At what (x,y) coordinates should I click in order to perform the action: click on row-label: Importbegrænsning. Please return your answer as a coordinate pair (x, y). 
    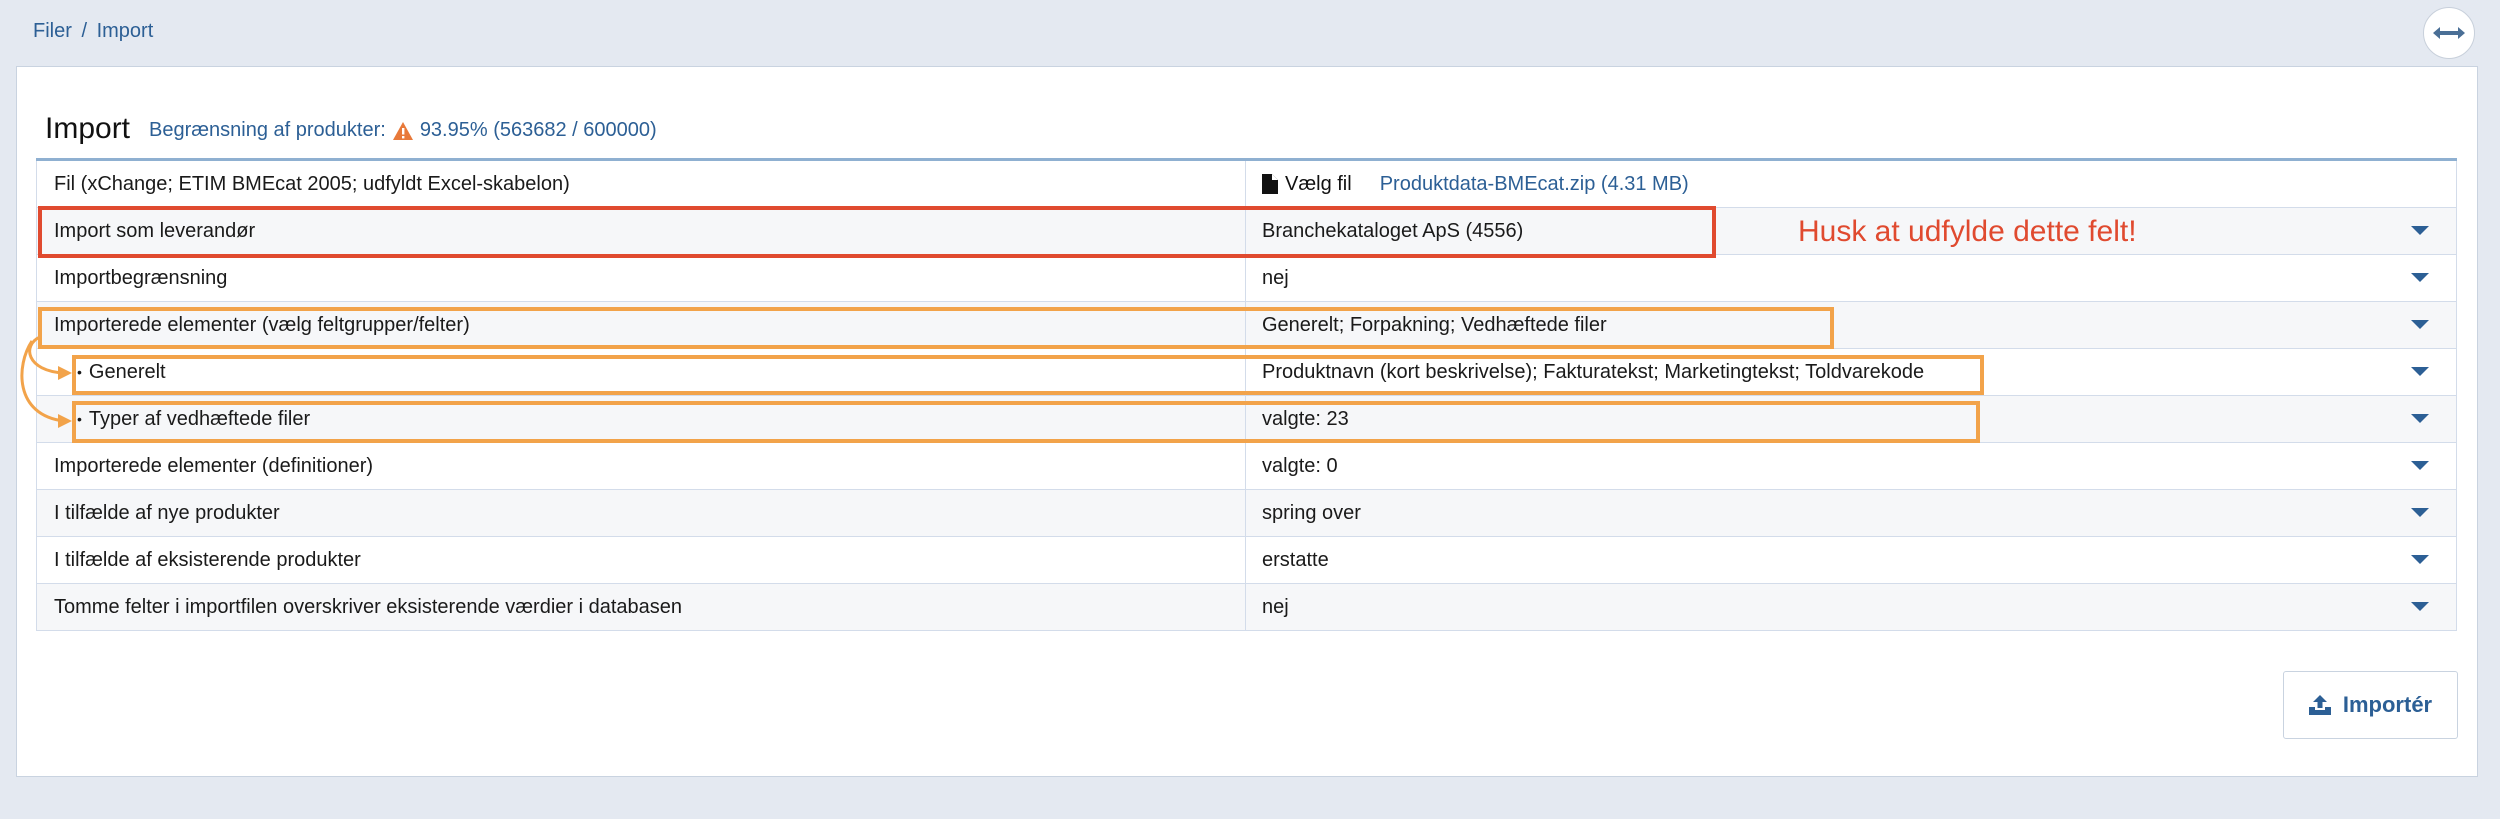
    Looking at the image, I should click on (641, 278).